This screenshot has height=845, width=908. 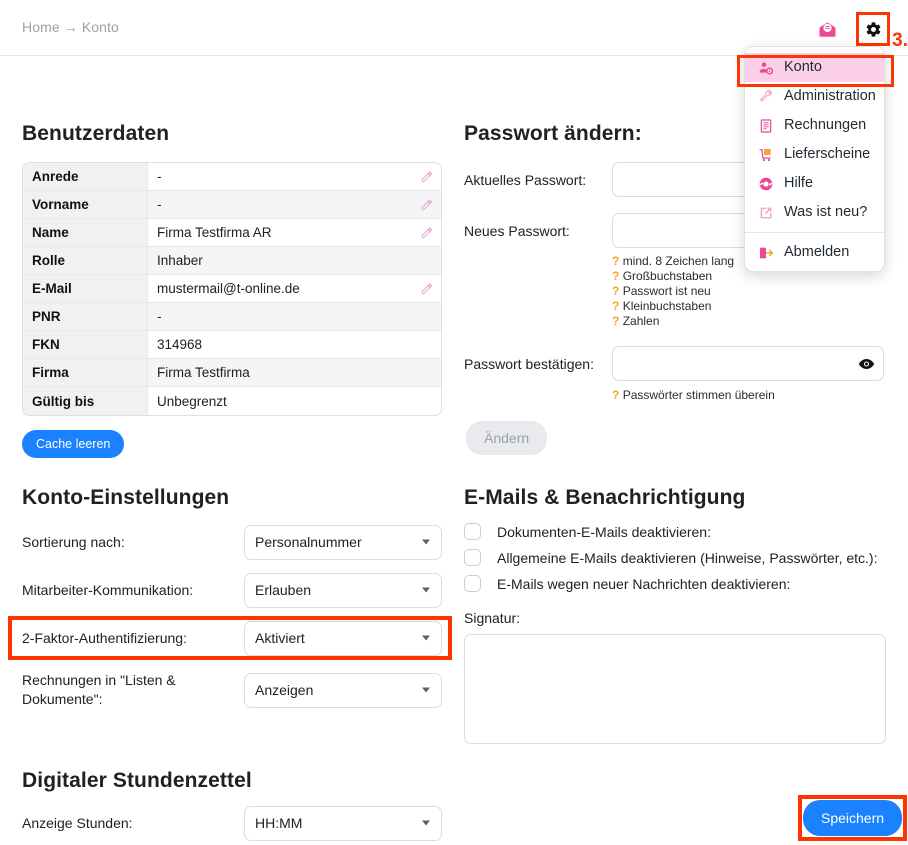 I want to click on setting-row-mitarbeiter-kommunikation: Mitarbeiter-Kommunikation: Erlauben, so click(x=242, y=590).